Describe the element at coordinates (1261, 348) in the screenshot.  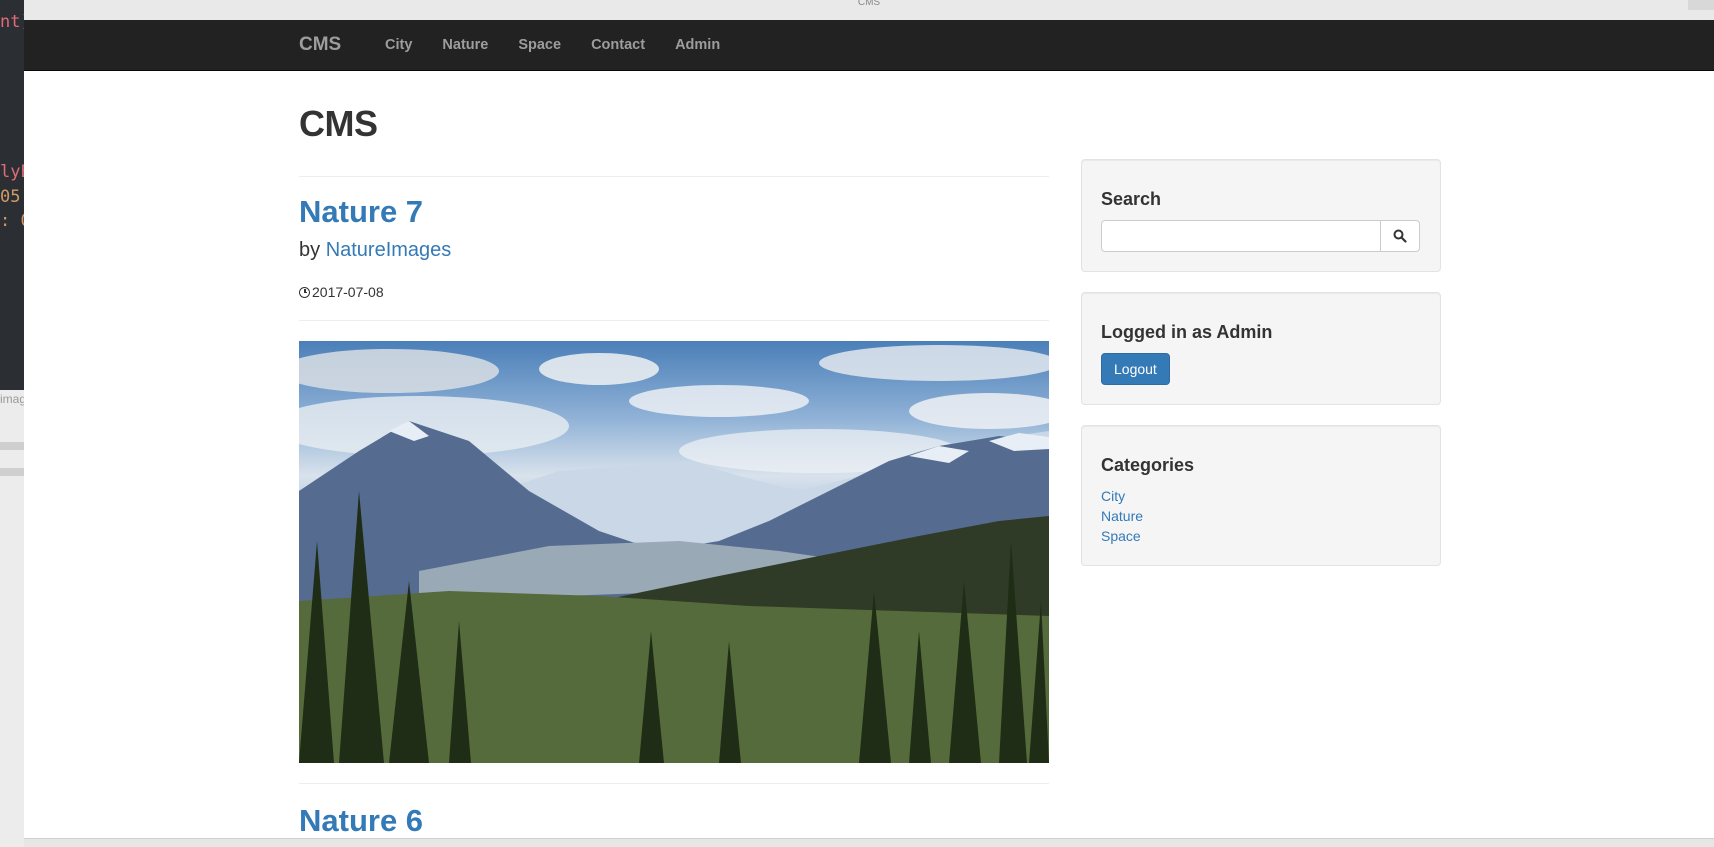
I see `login-widget: Logged in as Admin Logout` at that location.